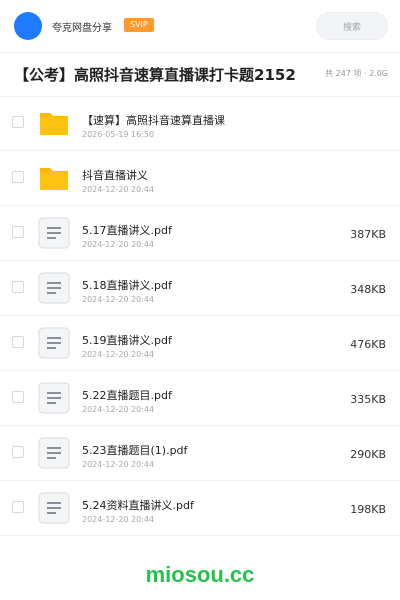 This screenshot has height=600, width=400. Describe the element at coordinates (368, 289) in the screenshot. I see `file-size: 348KB` at that location.